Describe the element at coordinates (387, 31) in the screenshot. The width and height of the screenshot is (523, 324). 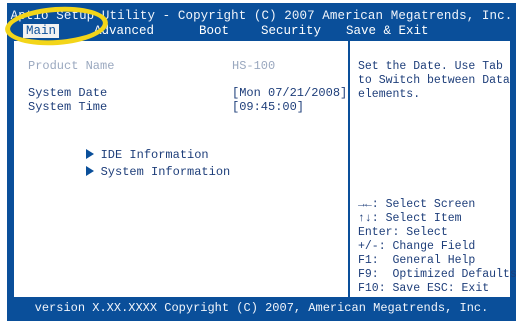
I see `tab-save-exit: Save & Exit` at that location.